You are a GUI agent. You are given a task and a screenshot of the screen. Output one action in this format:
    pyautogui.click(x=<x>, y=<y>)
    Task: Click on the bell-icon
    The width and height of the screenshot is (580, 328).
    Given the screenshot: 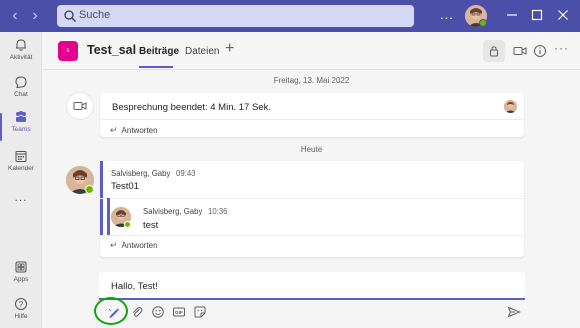 What is the action you would take?
    pyautogui.click(x=21, y=45)
    